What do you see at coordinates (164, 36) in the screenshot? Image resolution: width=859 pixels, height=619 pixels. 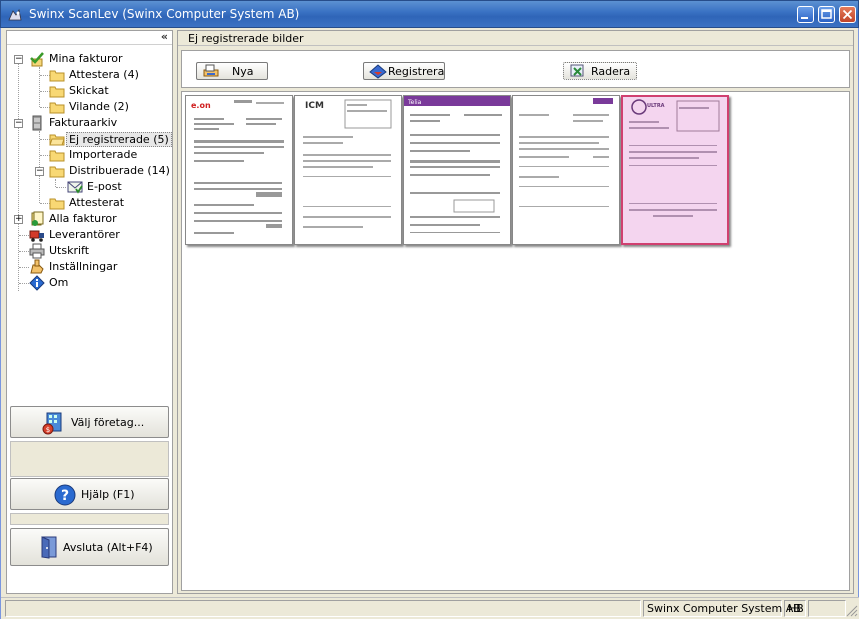 I see `collapse-icon: «` at bounding box center [164, 36].